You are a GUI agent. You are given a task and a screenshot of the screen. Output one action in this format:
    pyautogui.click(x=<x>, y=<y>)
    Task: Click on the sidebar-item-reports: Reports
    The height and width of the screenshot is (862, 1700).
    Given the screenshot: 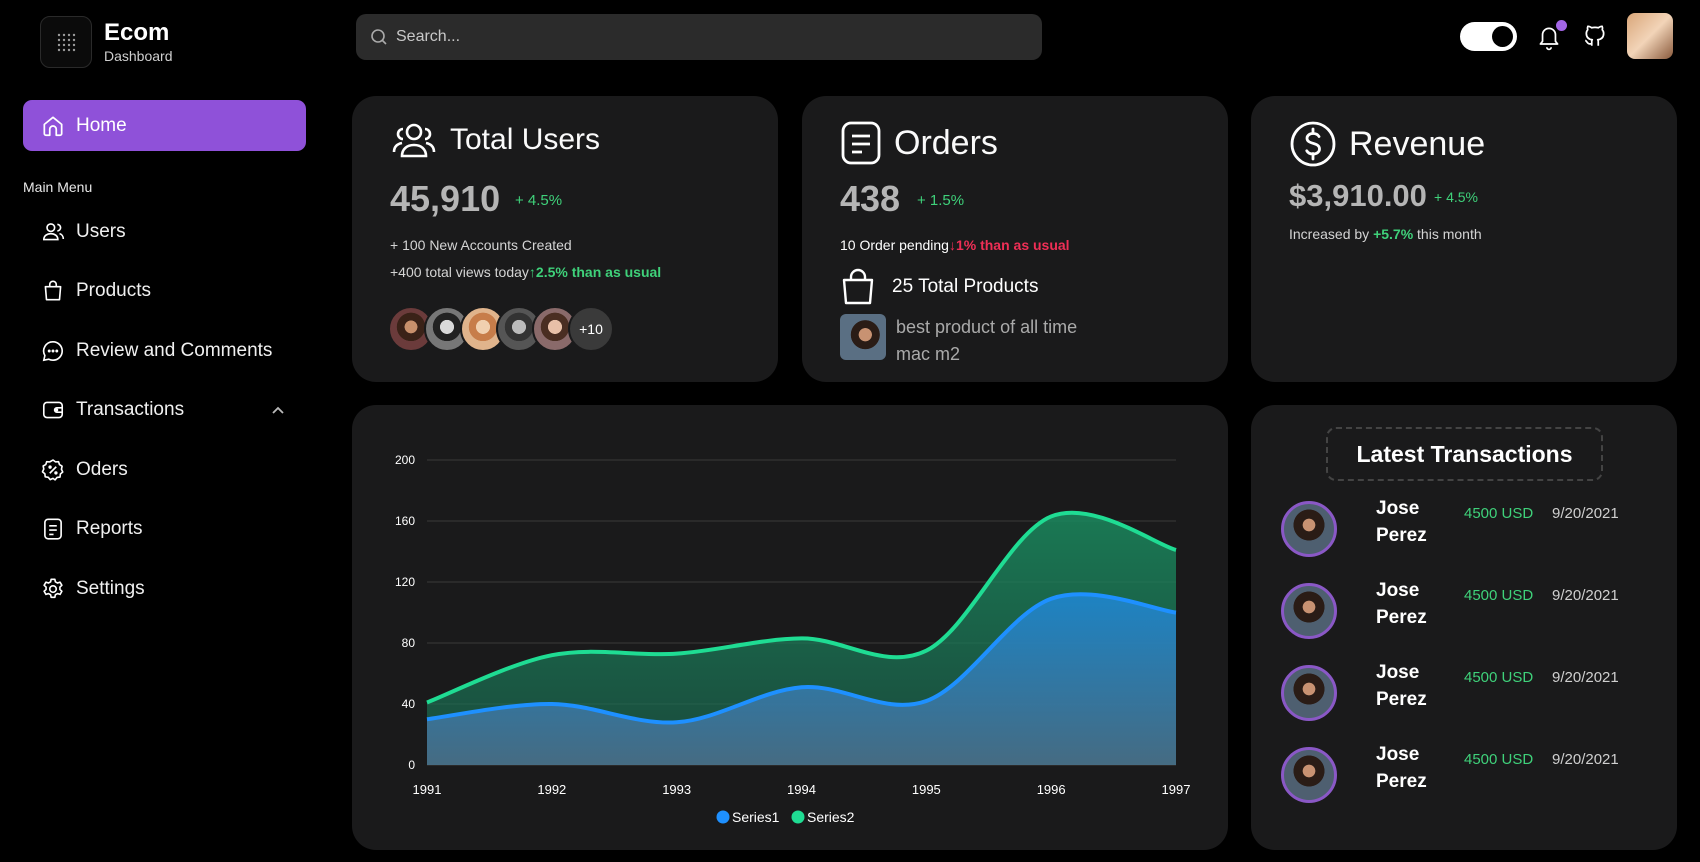 What is the action you would take?
    pyautogui.click(x=164, y=530)
    